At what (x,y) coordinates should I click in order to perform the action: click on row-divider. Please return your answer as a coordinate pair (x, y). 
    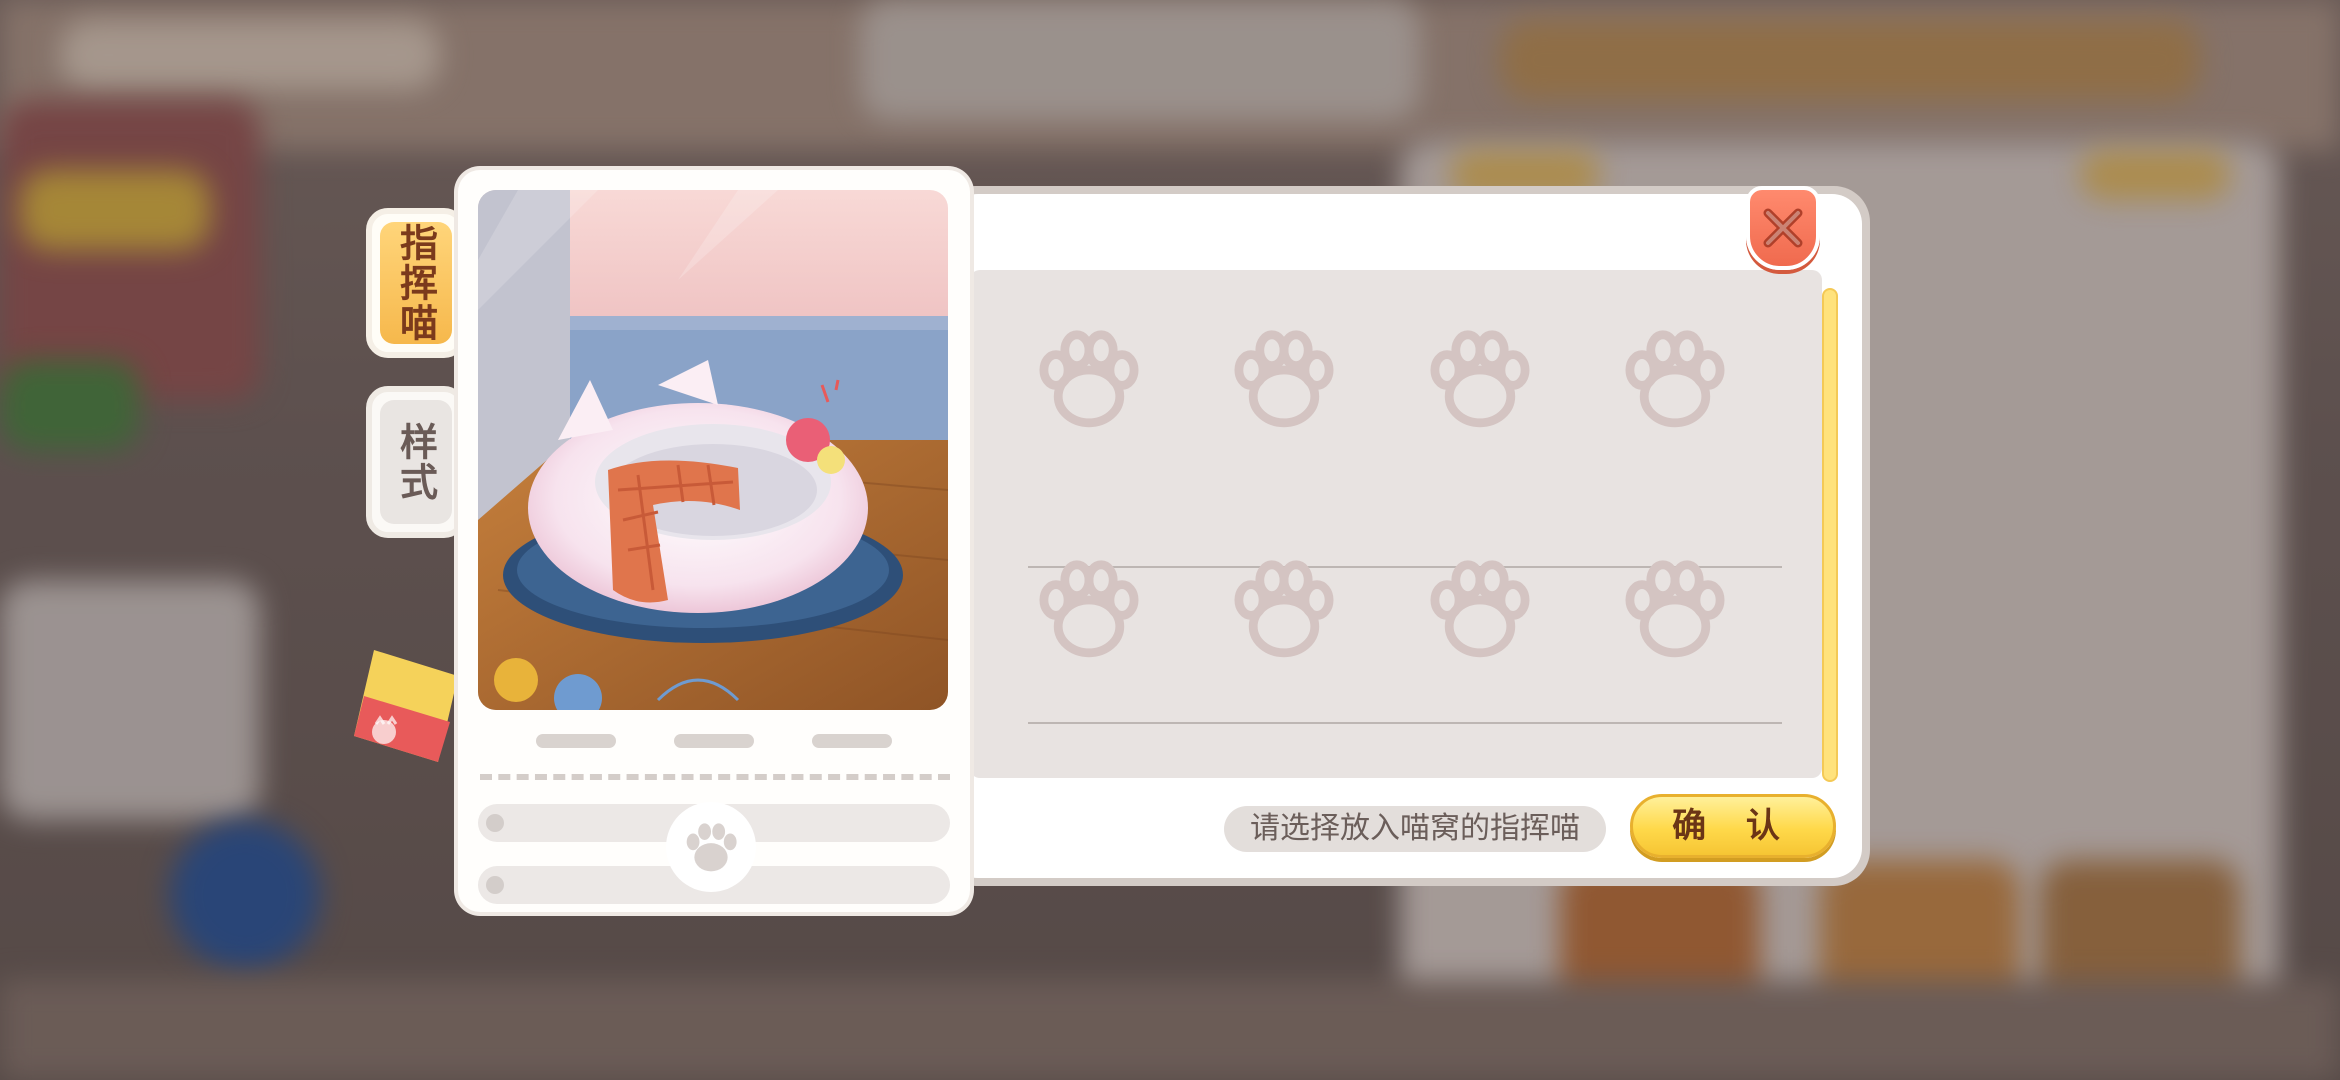
    Looking at the image, I should click on (1405, 723).